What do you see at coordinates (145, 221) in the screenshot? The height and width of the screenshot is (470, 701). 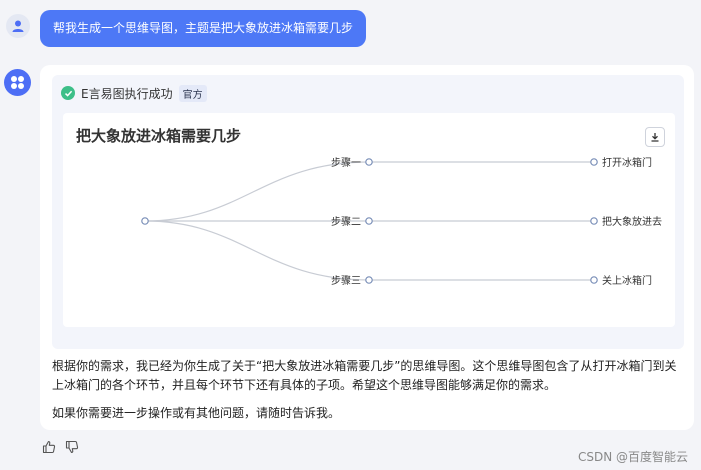 I see `mindmap-root-node` at bounding box center [145, 221].